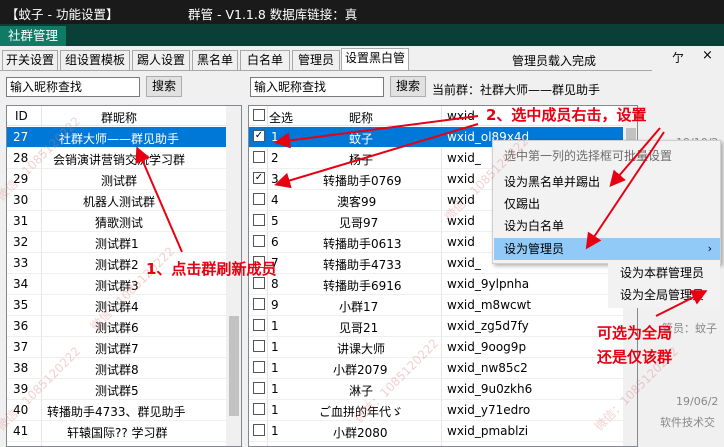 This screenshot has height=447, width=724. What do you see at coordinates (375, 59) in the screenshot?
I see `tab-set-black-white-admin: 设置黑白管` at bounding box center [375, 59].